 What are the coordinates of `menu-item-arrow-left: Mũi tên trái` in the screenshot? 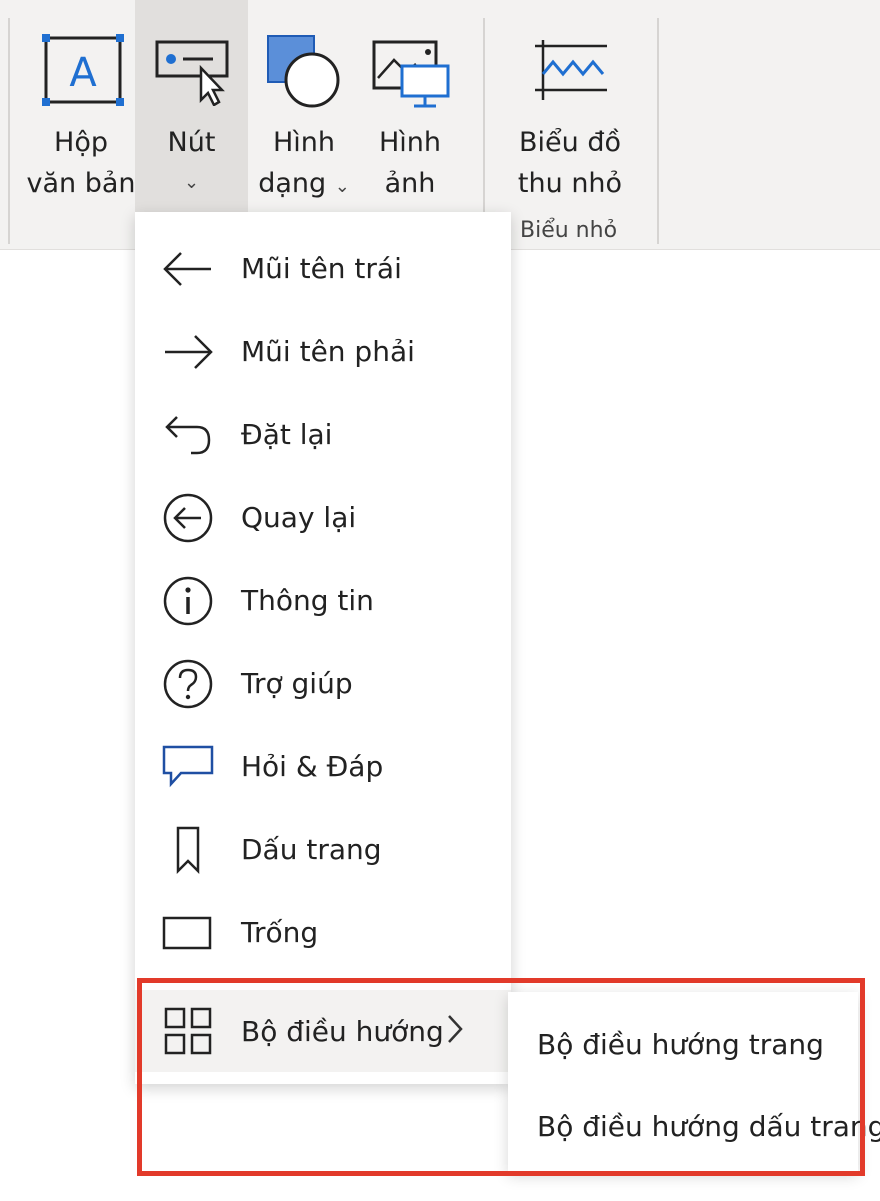 It's located at (323, 268).